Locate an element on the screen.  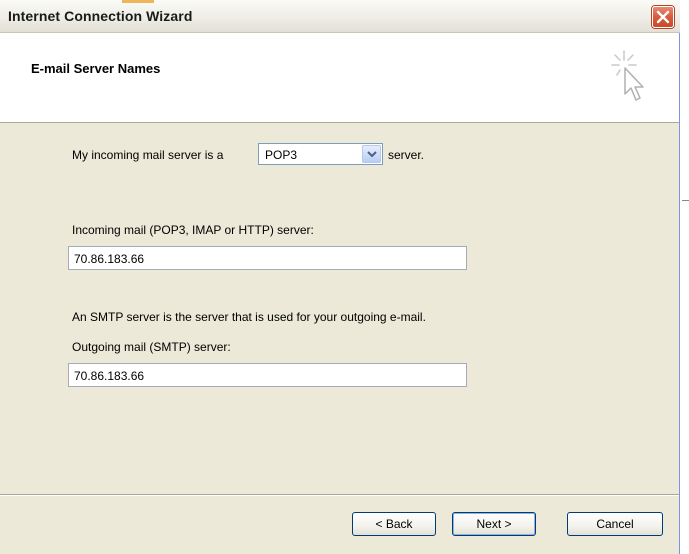
dropdown-arrow-button is located at coordinates (371, 154).